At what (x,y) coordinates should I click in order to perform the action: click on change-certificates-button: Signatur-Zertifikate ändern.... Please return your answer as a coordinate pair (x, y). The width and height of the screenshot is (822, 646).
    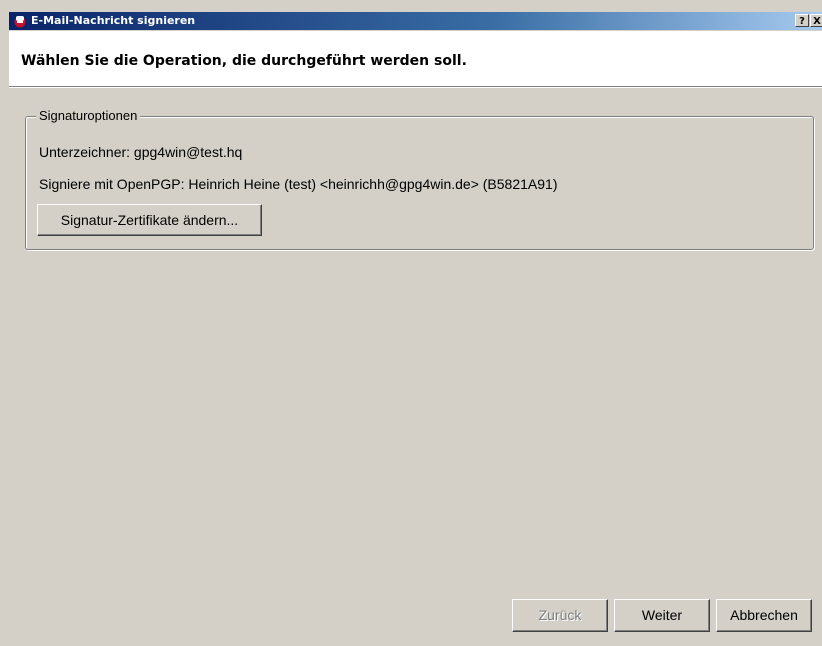
    Looking at the image, I should click on (149, 220).